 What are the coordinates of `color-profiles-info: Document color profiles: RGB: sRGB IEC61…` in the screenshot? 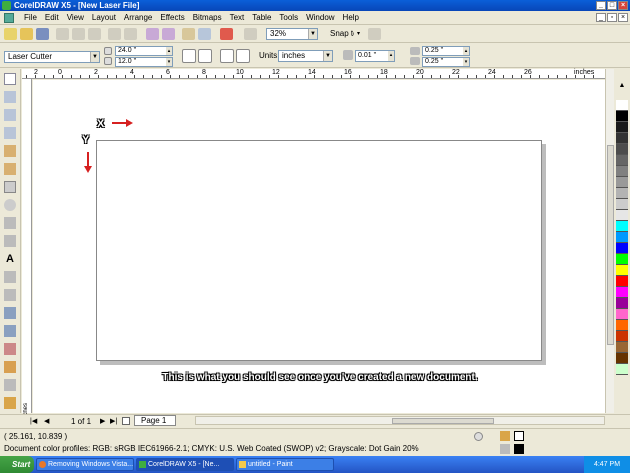 It's located at (211, 448).